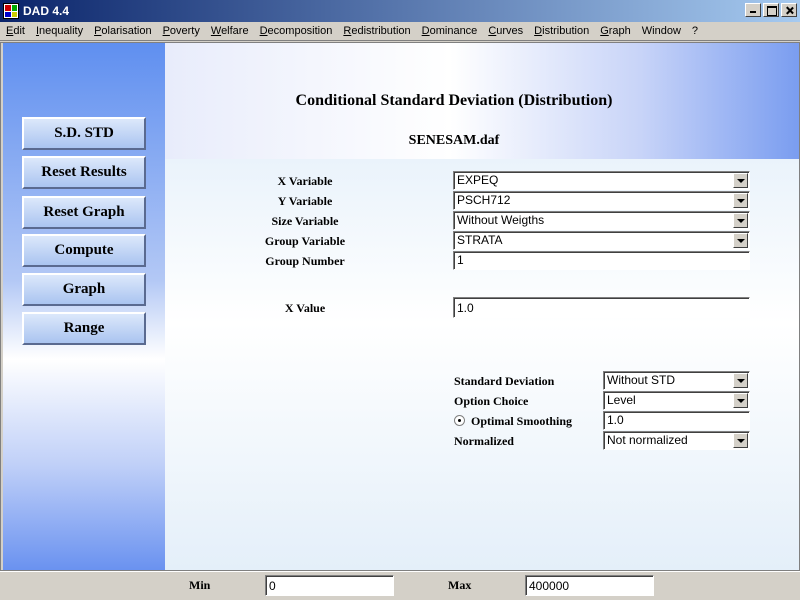 The height and width of the screenshot is (600, 800). I want to click on file-name: SENESAM.daf, so click(454, 140).